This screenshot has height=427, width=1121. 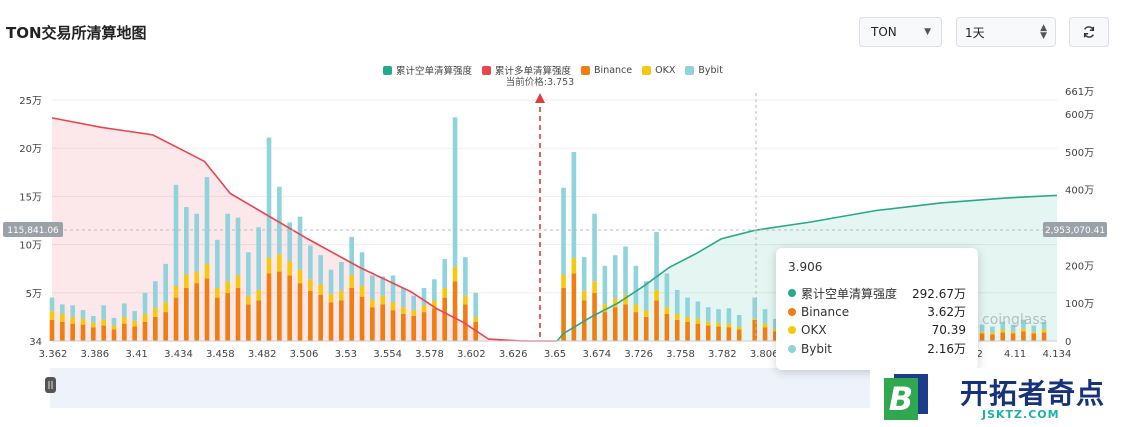 What do you see at coordinates (53, 354) in the screenshot?
I see `x-tick: 3.362` at bounding box center [53, 354].